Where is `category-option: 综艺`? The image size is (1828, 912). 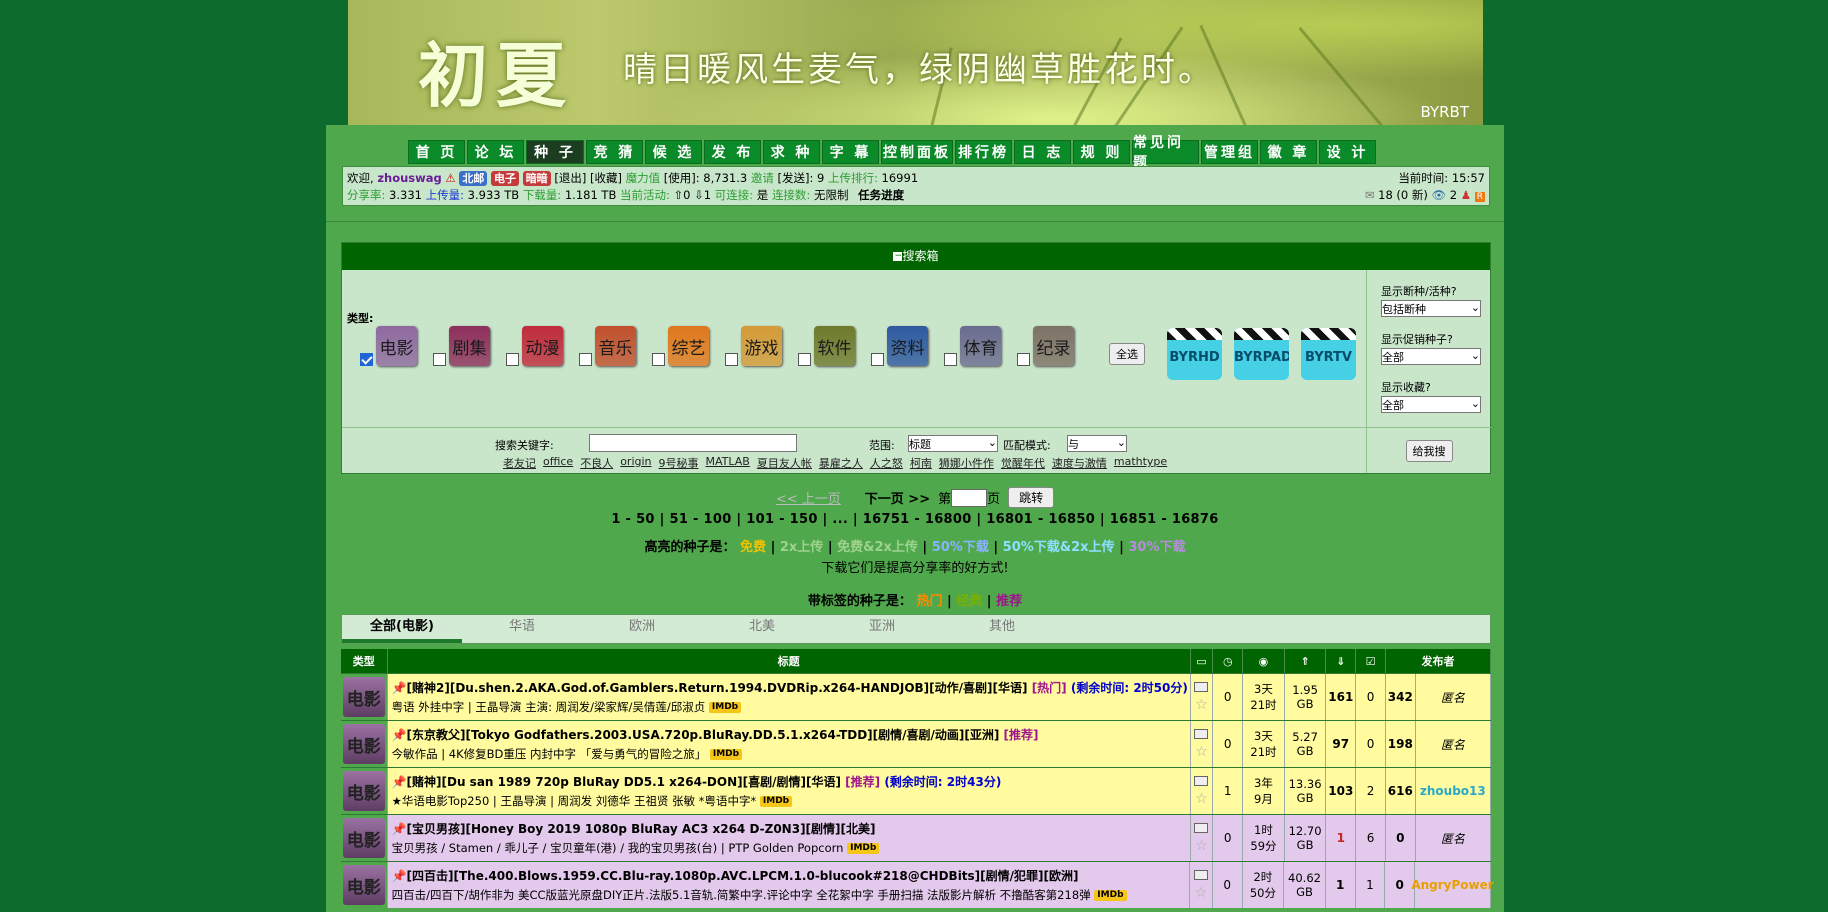
category-option: 综艺 is located at coordinates (680, 346).